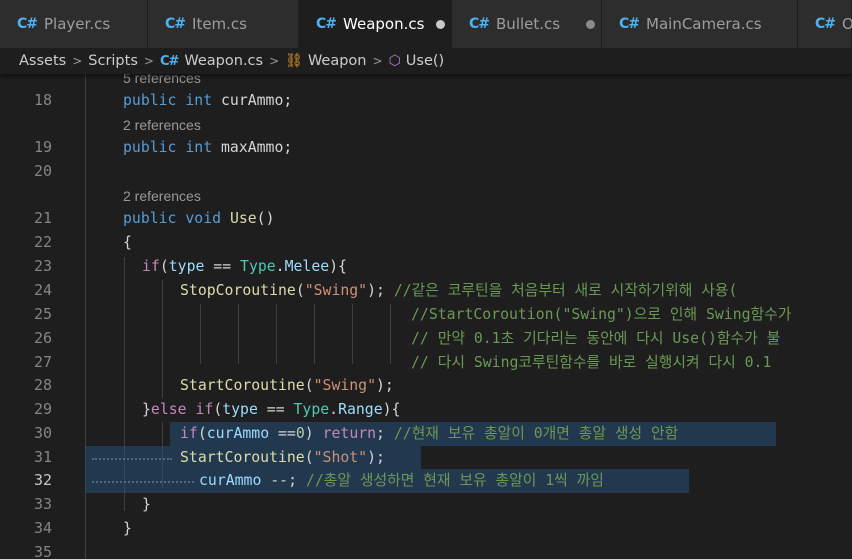 Image resolution: width=852 pixels, height=559 pixels. I want to click on line-number: 23, so click(42, 266).